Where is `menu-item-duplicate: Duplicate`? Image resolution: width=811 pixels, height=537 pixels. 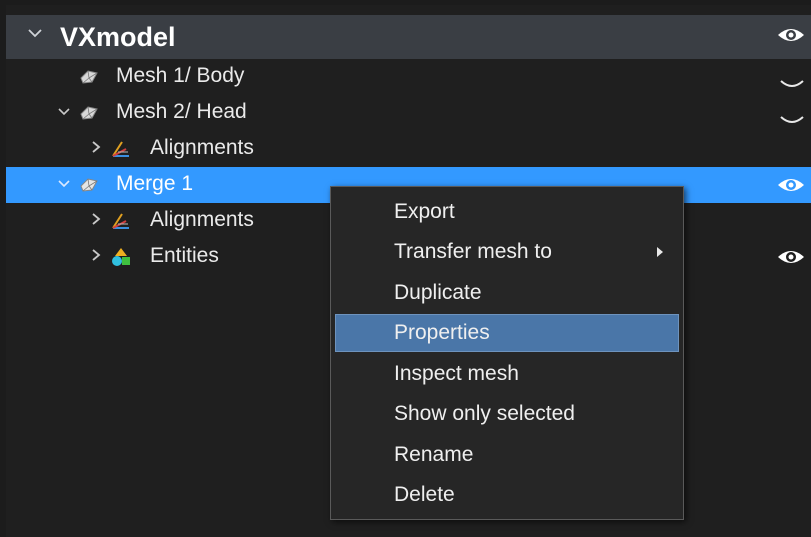
menu-item-duplicate: Duplicate is located at coordinates (507, 293).